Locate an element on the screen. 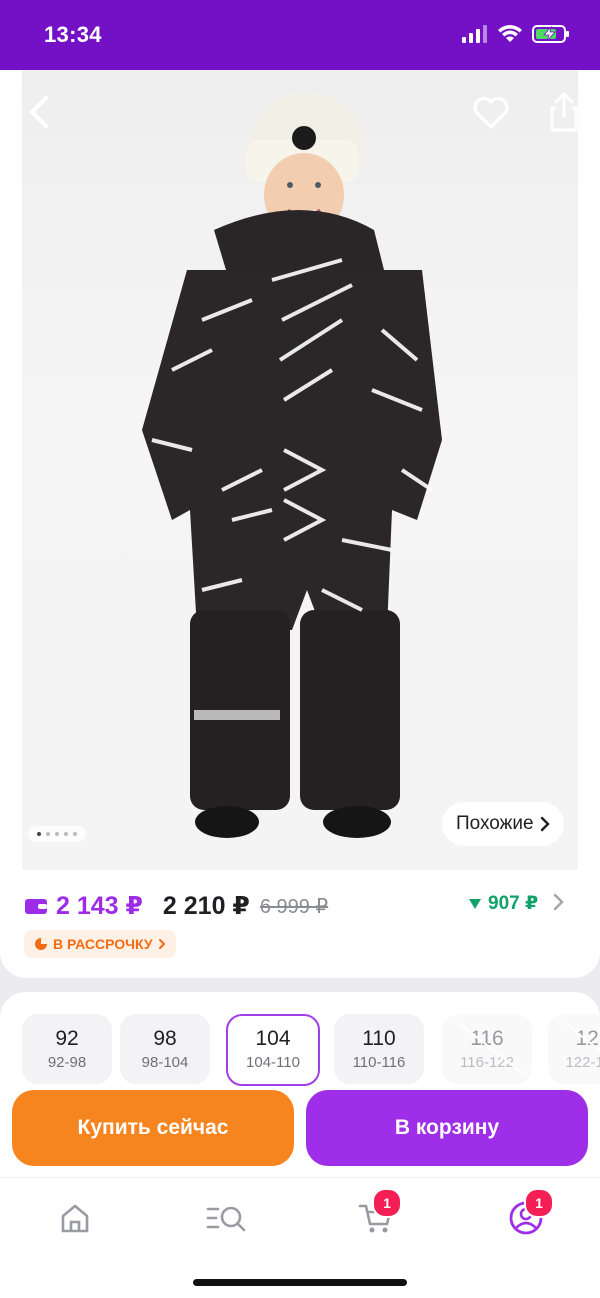 The image size is (600, 1298). size-option-selected: 104 104-110 is located at coordinates (273, 1050).